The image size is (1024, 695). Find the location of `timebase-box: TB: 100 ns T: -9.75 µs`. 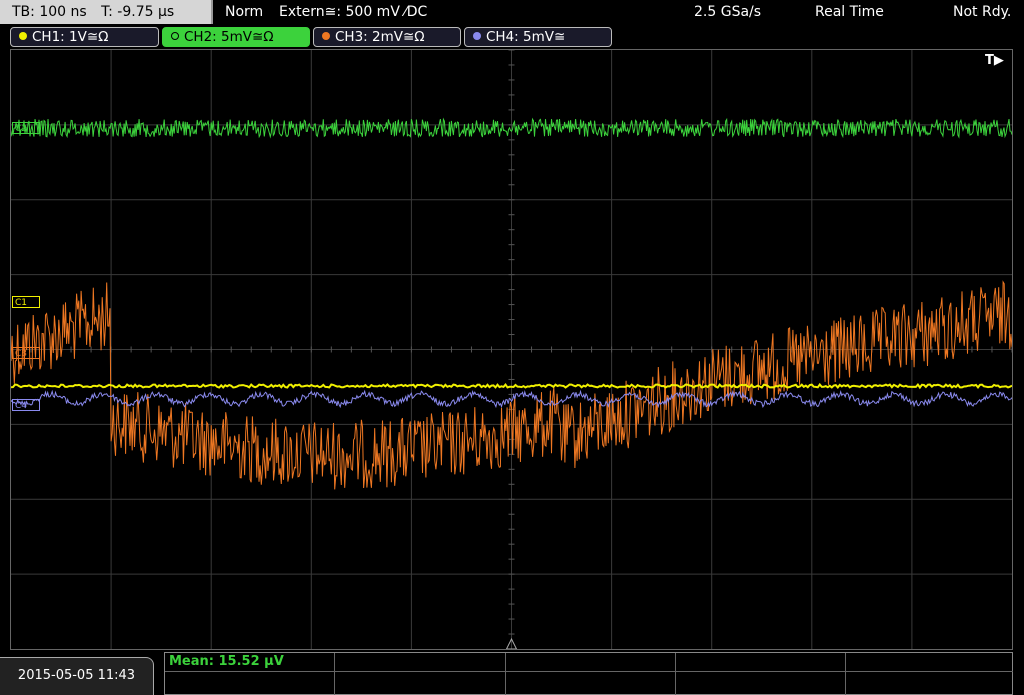

timebase-box: TB: 100 ns T: -9.75 µs is located at coordinates (106, 12).